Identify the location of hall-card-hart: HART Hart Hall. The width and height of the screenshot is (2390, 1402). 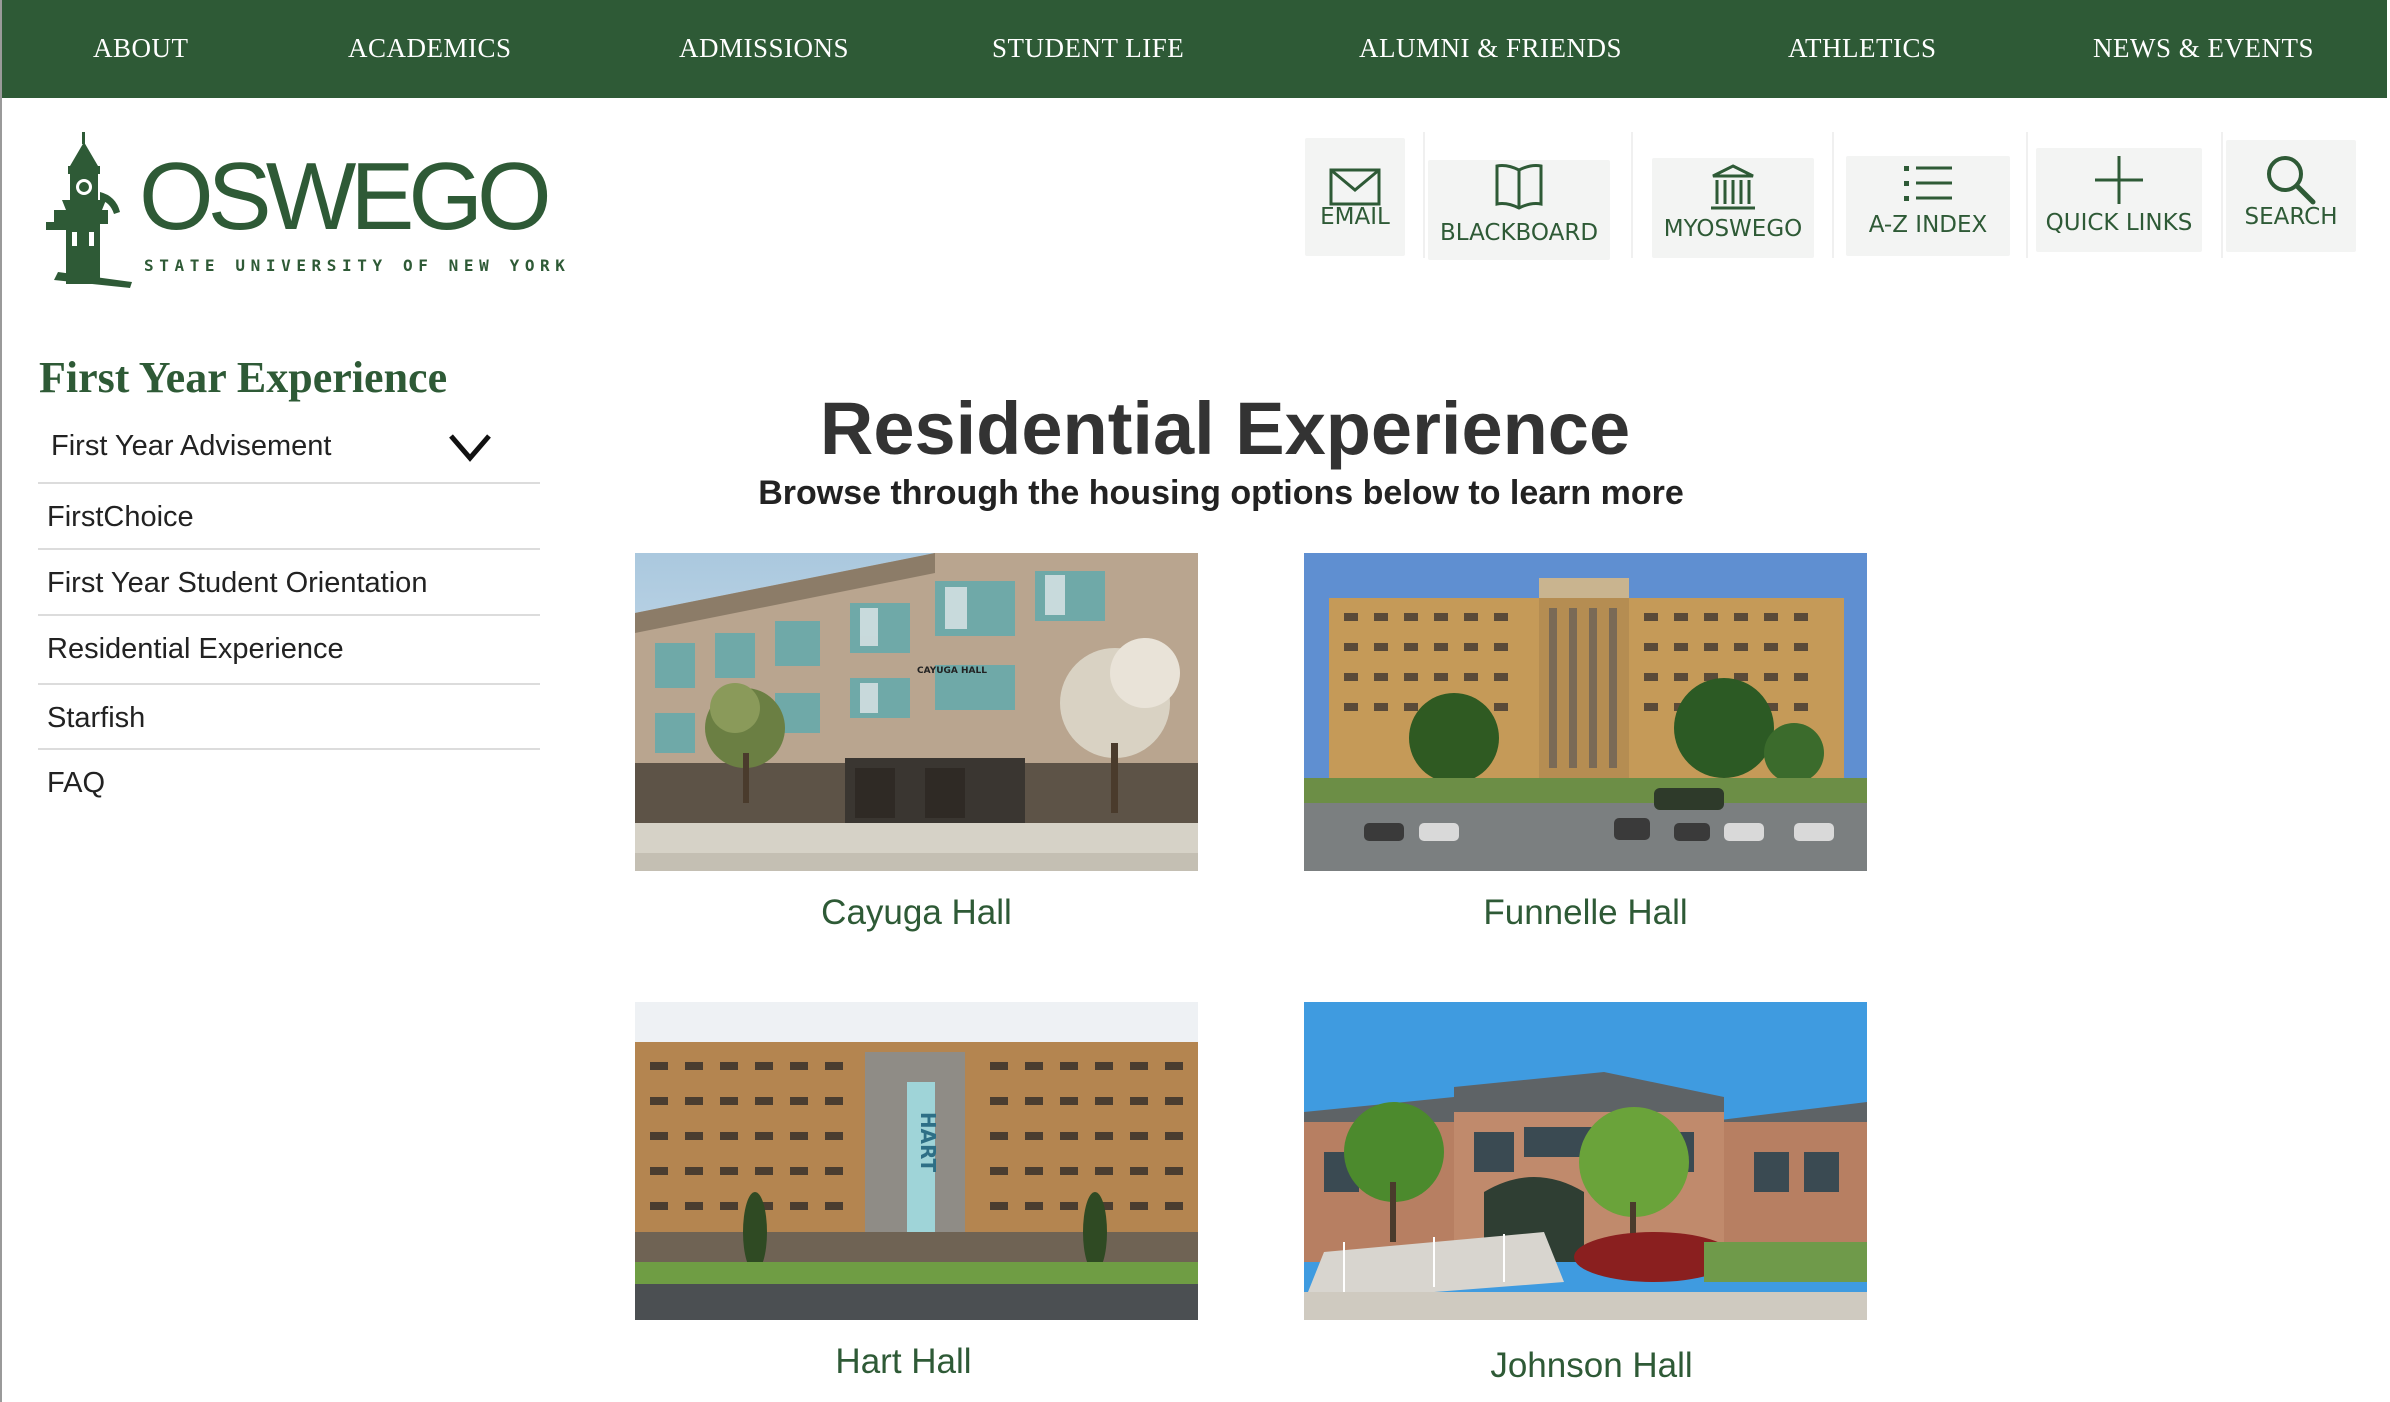
(916, 1191).